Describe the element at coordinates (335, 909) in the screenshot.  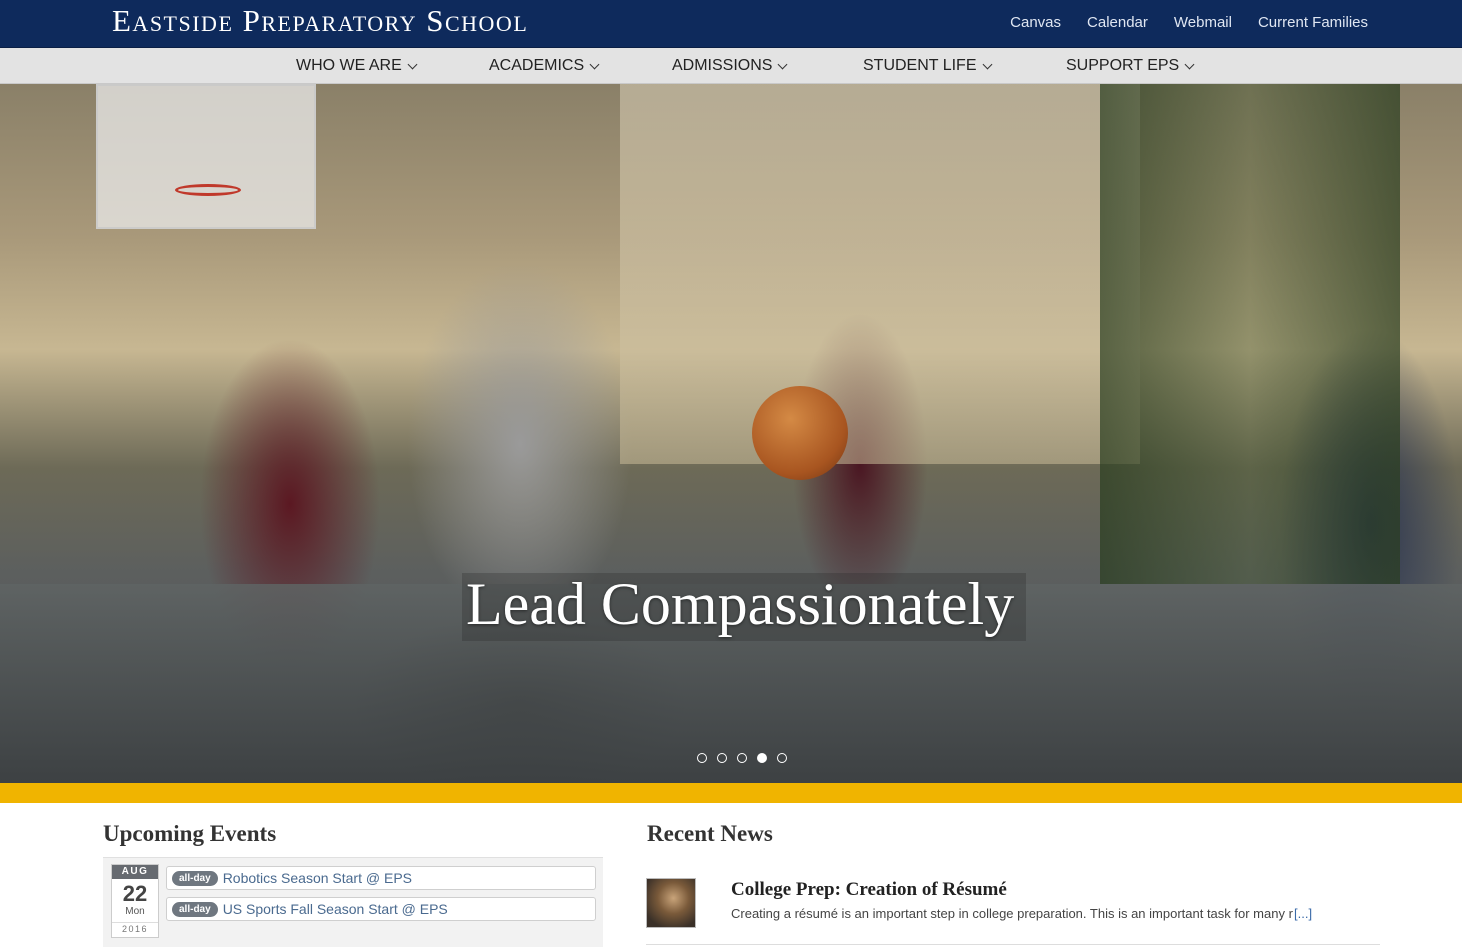
I see `event-title: US Sports Fall Season Start @ EPS` at that location.